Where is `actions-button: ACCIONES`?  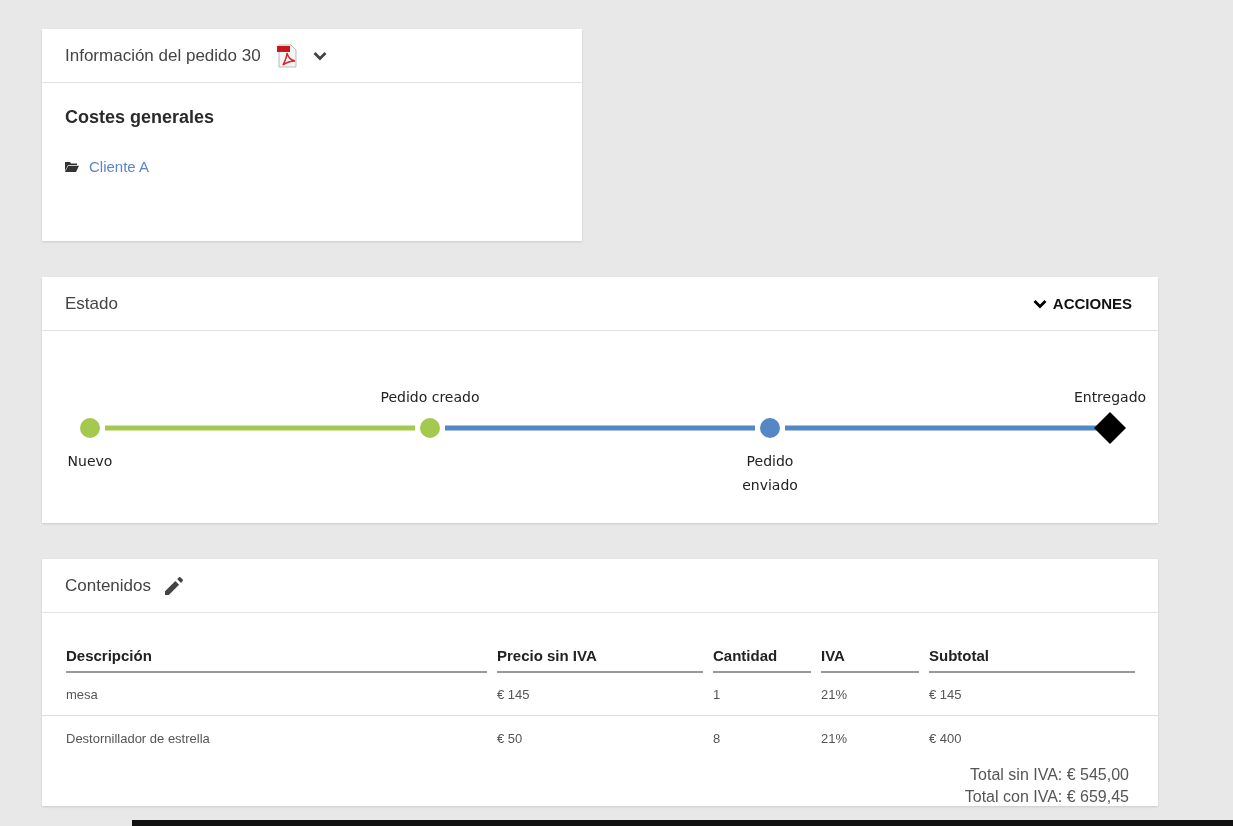 actions-button: ACCIONES is located at coordinates (1082, 303).